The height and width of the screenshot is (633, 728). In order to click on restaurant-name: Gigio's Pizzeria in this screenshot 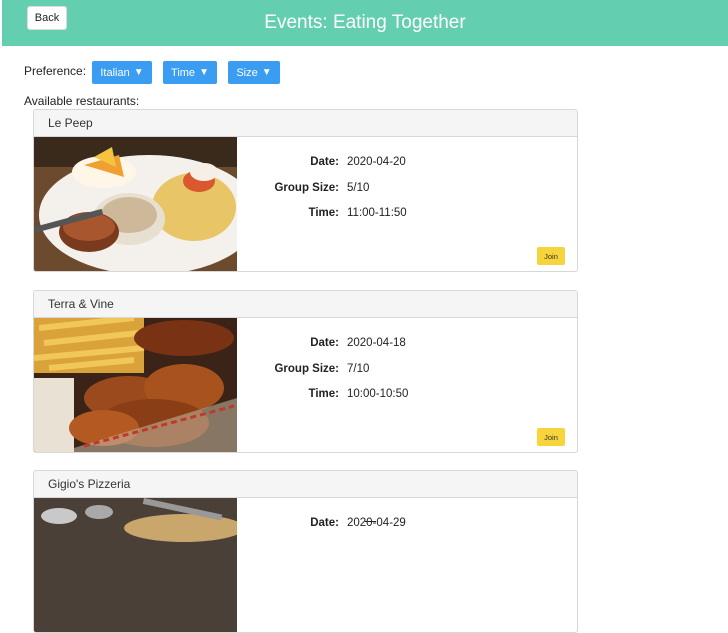, I will do `click(305, 484)`.